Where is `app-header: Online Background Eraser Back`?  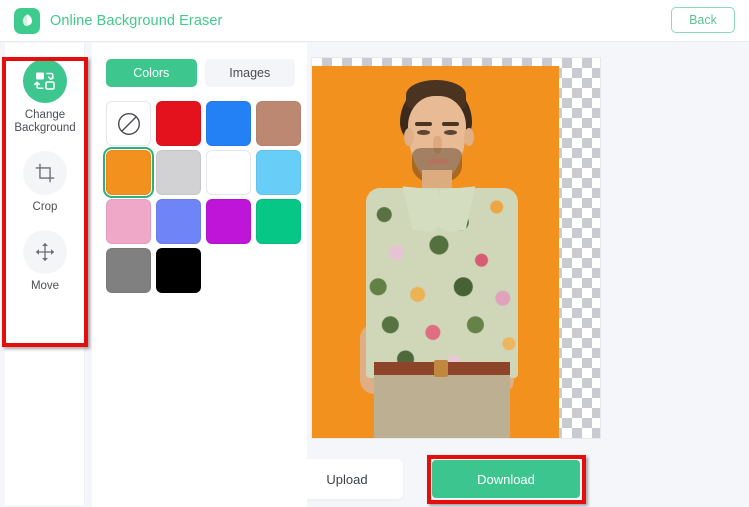
app-header: Online Background Eraser Back is located at coordinates (374, 21).